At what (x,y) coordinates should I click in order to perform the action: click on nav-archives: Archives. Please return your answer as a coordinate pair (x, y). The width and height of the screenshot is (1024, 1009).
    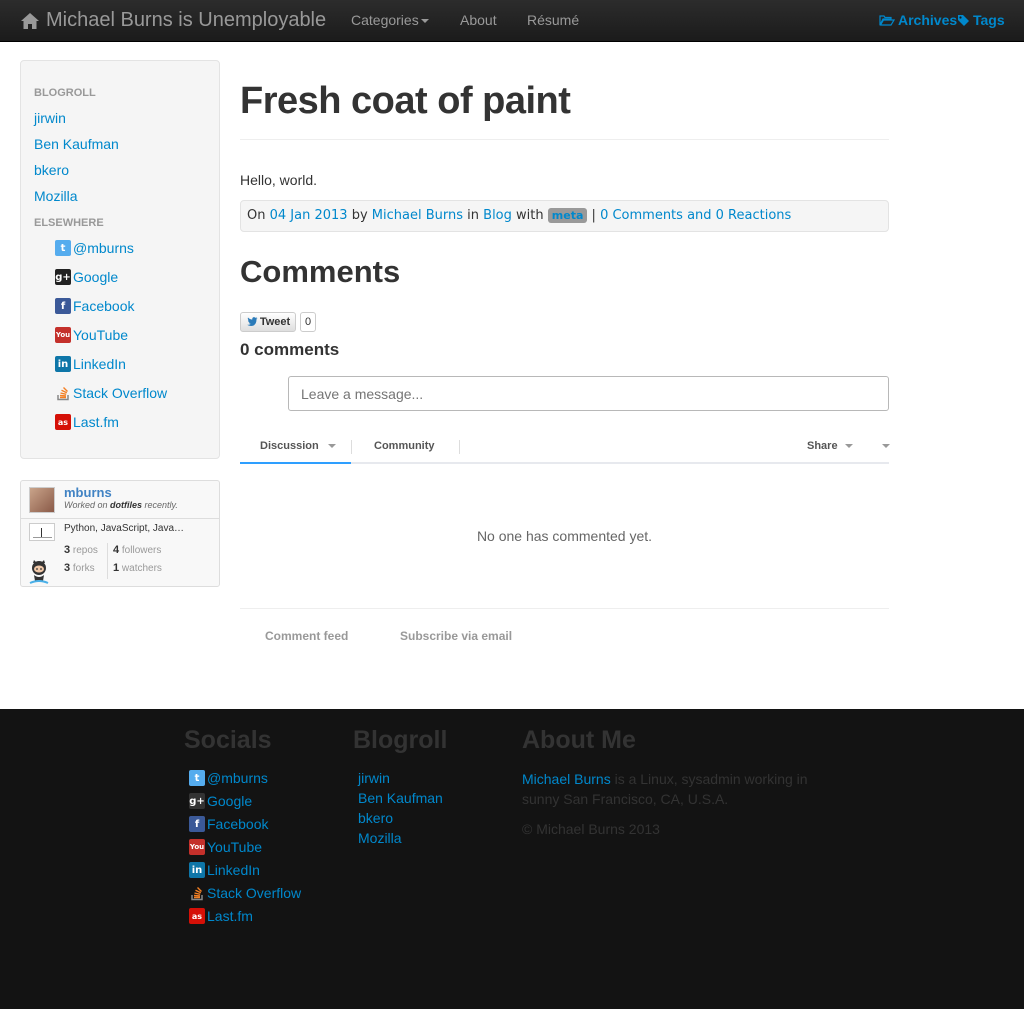
    Looking at the image, I should click on (918, 20).